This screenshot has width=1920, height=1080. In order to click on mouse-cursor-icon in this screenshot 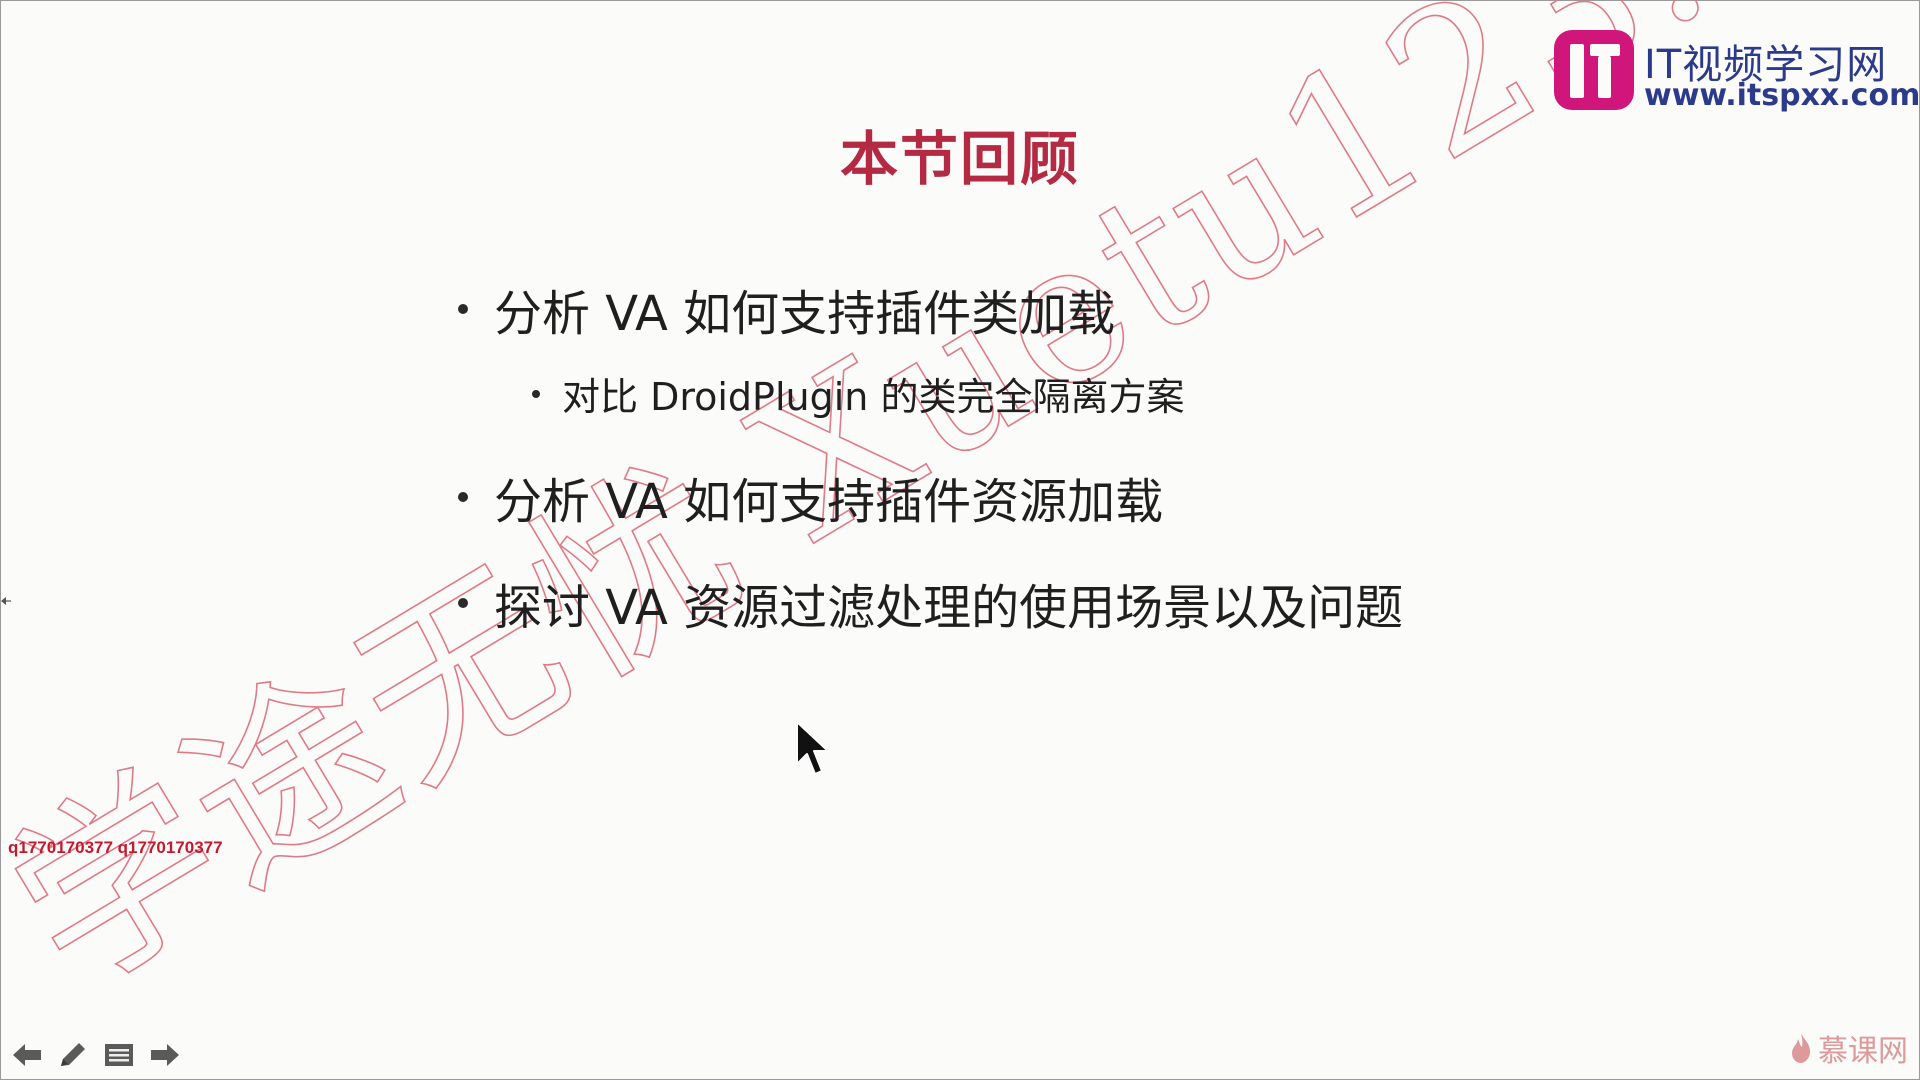, I will do `click(812, 748)`.